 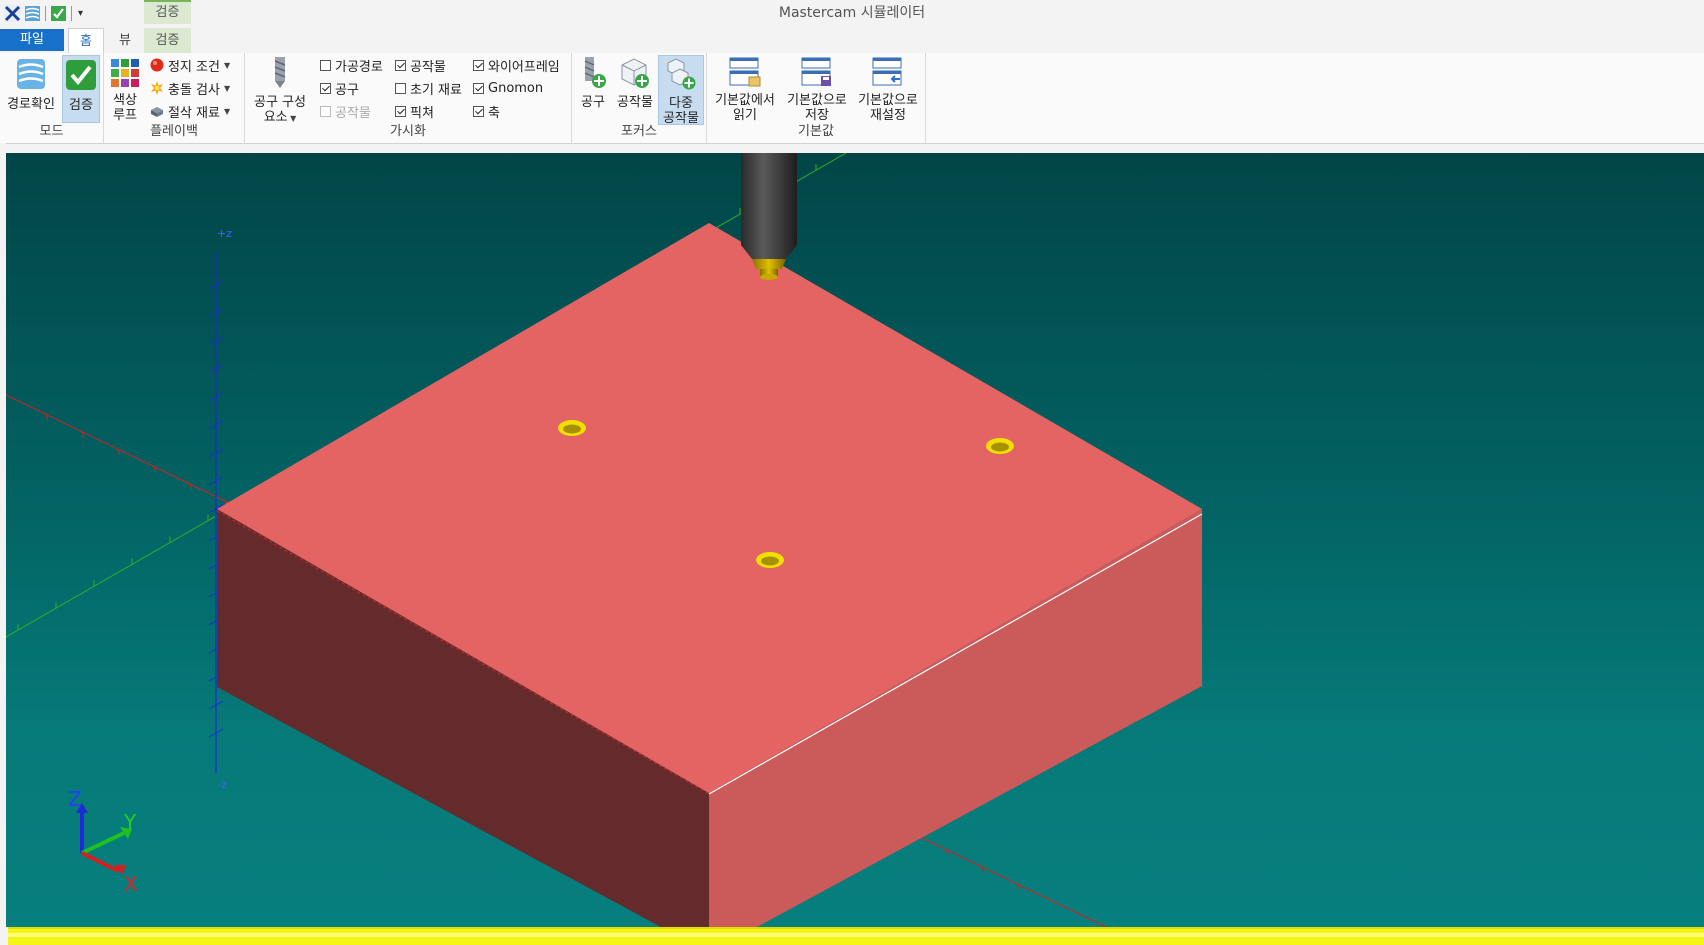 What do you see at coordinates (478, 65) in the screenshot?
I see `wireframe-check` at bounding box center [478, 65].